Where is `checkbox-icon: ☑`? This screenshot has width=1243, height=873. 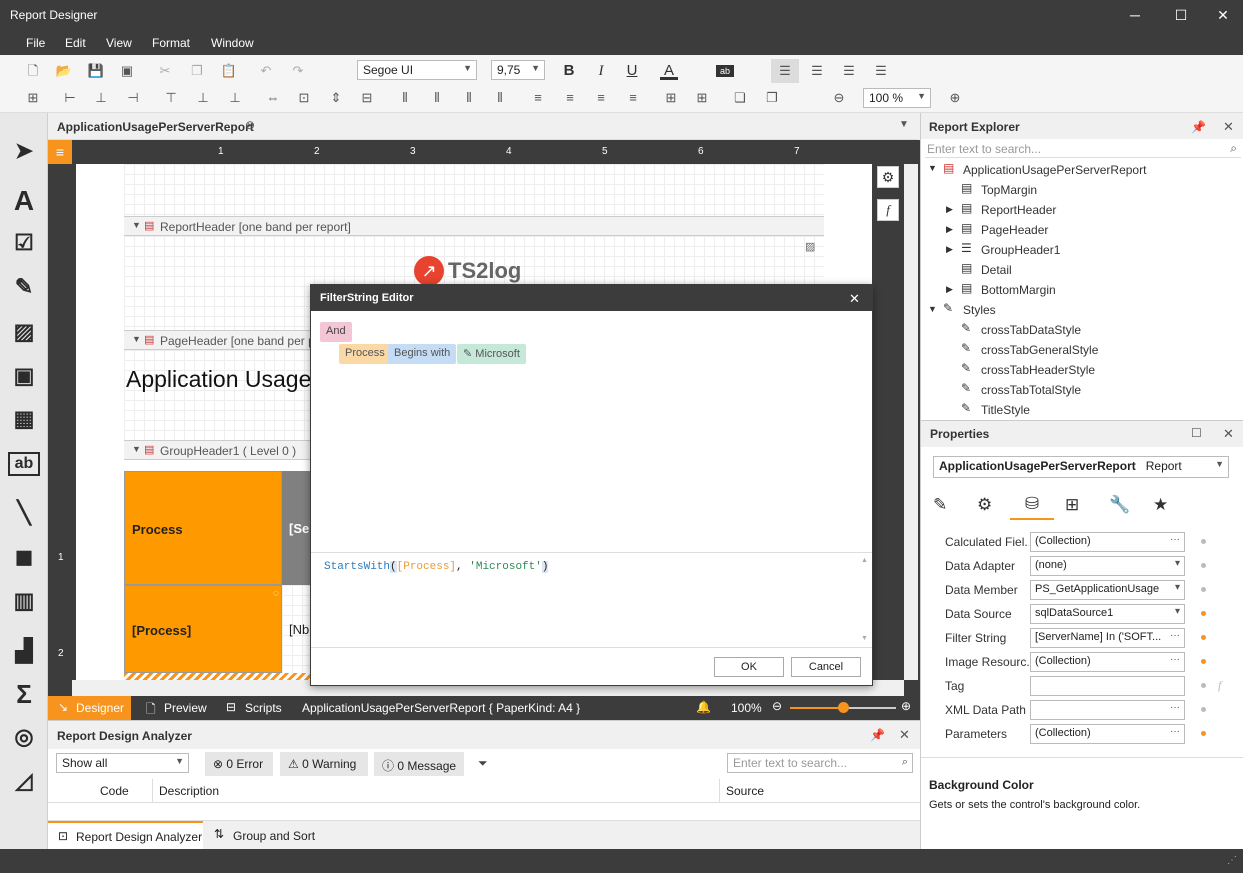
checkbox-icon: ☑ is located at coordinates (24, 243).